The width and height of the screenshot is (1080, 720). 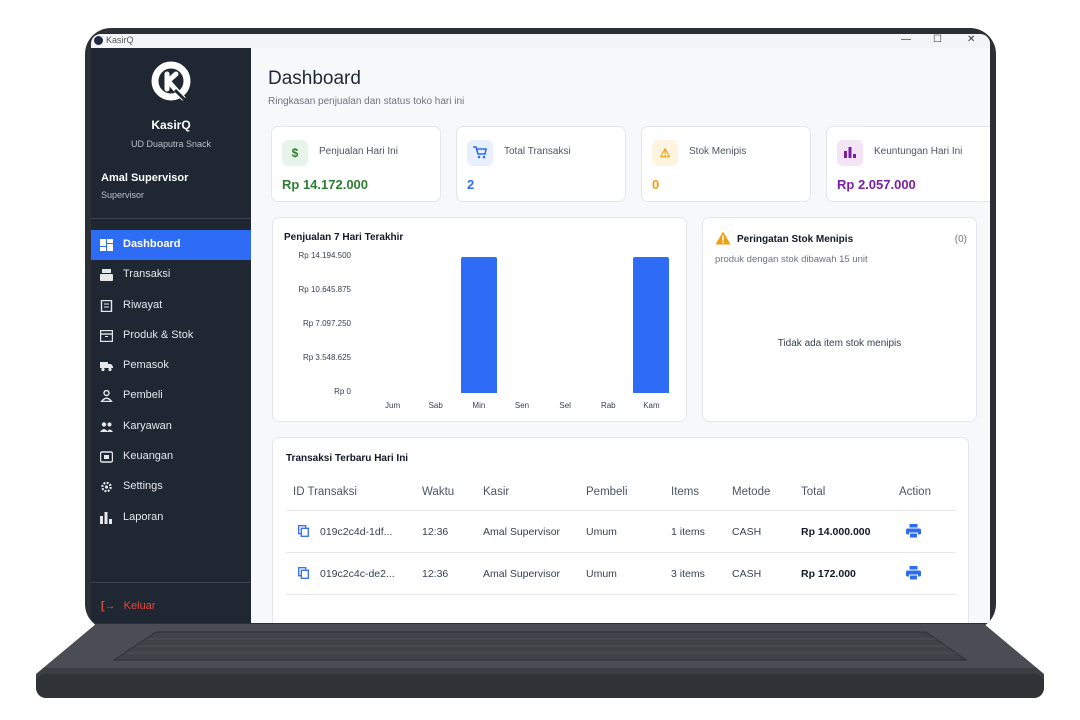 What do you see at coordinates (106, 335) in the screenshot?
I see `archive-box-icon` at bounding box center [106, 335].